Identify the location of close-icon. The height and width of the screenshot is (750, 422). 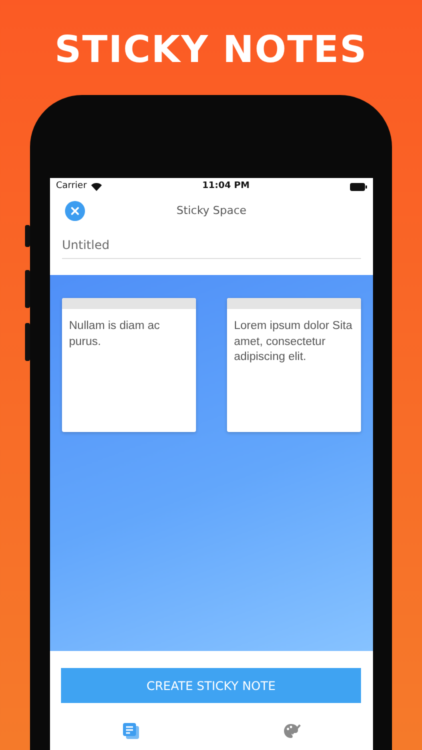
(75, 211).